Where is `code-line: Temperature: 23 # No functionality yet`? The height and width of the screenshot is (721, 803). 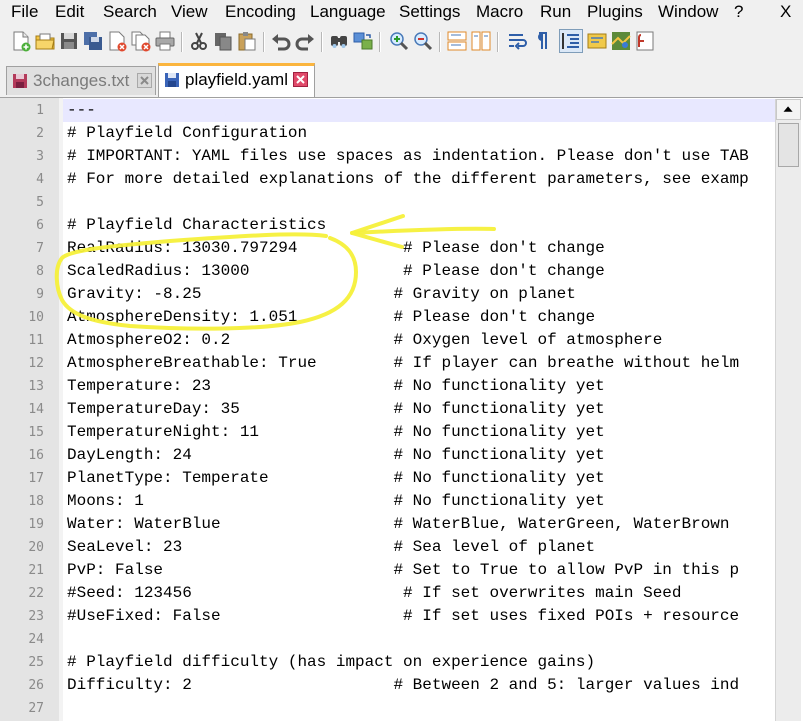 code-line: Temperature: 23 # No functionality yet is located at coordinates (419, 386).